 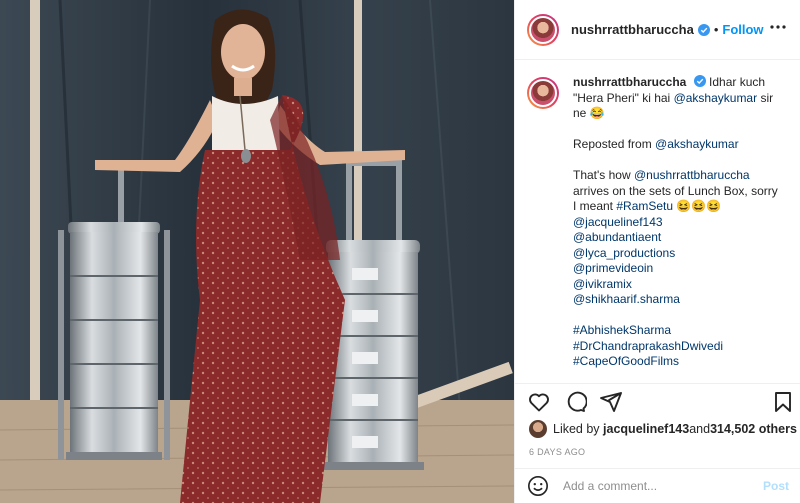 What do you see at coordinates (575, 402) in the screenshot?
I see `comment-icon` at bounding box center [575, 402].